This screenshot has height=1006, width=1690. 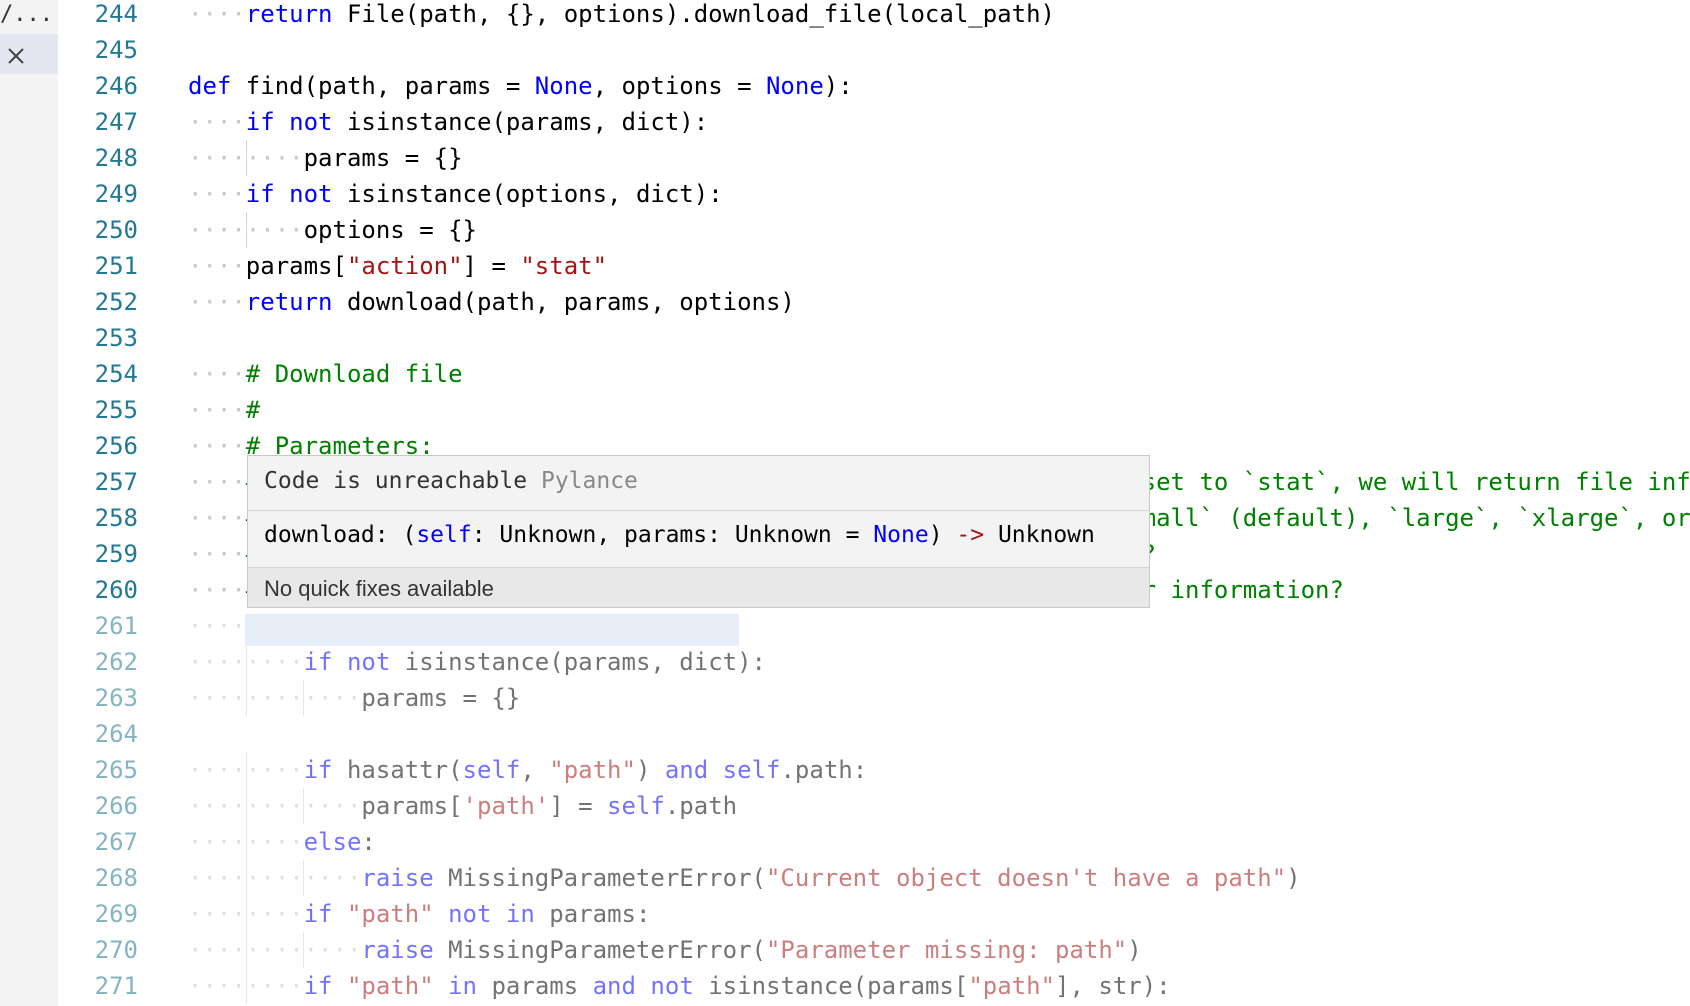 I want to click on line-number: 267, so click(x=116, y=842).